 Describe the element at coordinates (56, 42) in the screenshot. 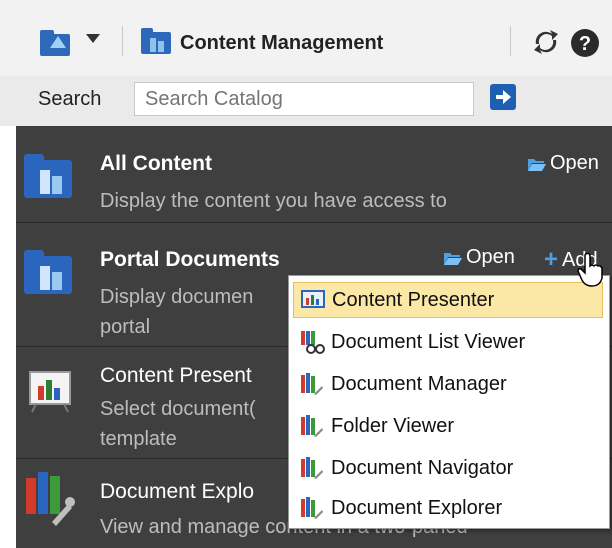

I see `add-folder-icon` at that location.